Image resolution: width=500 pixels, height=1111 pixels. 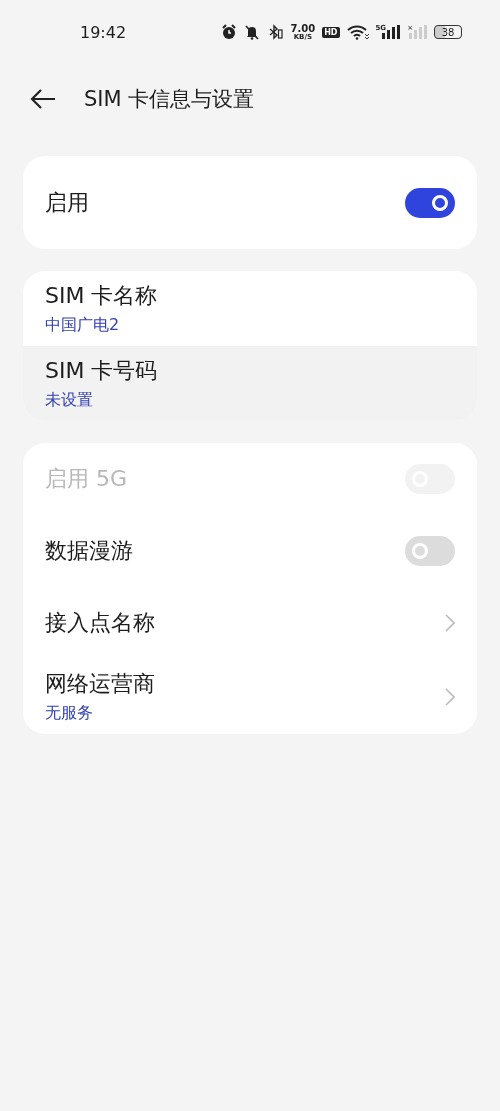 I want to click on settings-row: SIM 卡号码 未设置, so click(x=250, y=383).